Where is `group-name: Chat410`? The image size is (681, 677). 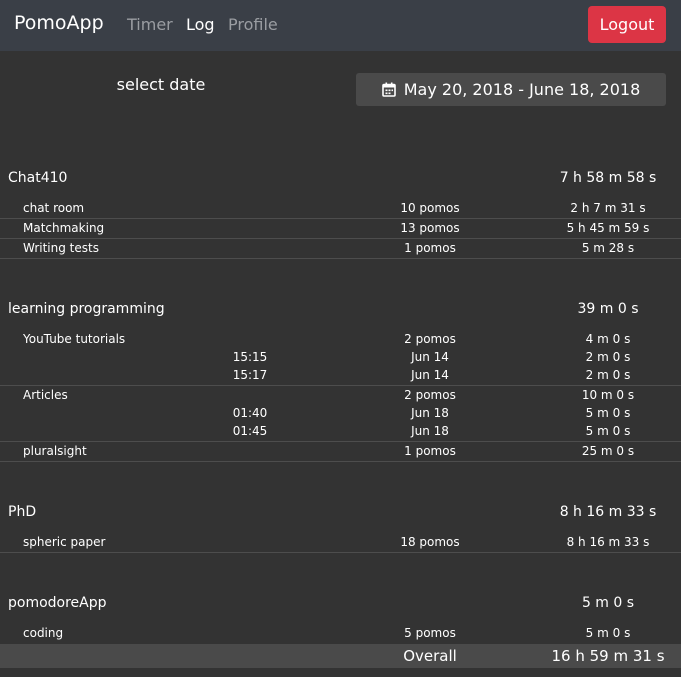 group-name: Chat410 is located at coordinates (38, 178).